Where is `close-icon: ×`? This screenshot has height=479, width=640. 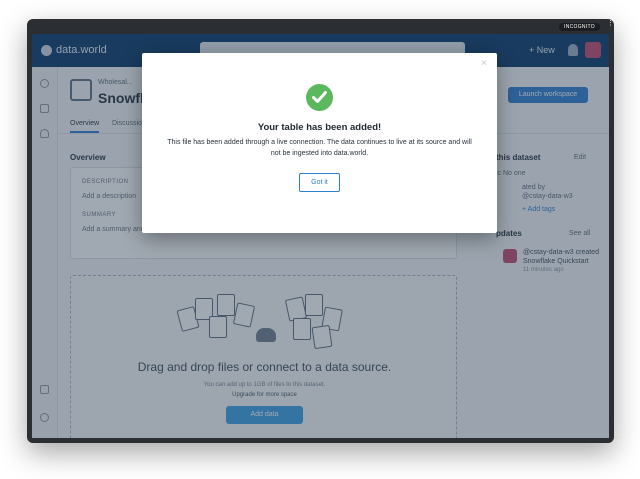
close-icon: × is located at coordinates (484, 64).